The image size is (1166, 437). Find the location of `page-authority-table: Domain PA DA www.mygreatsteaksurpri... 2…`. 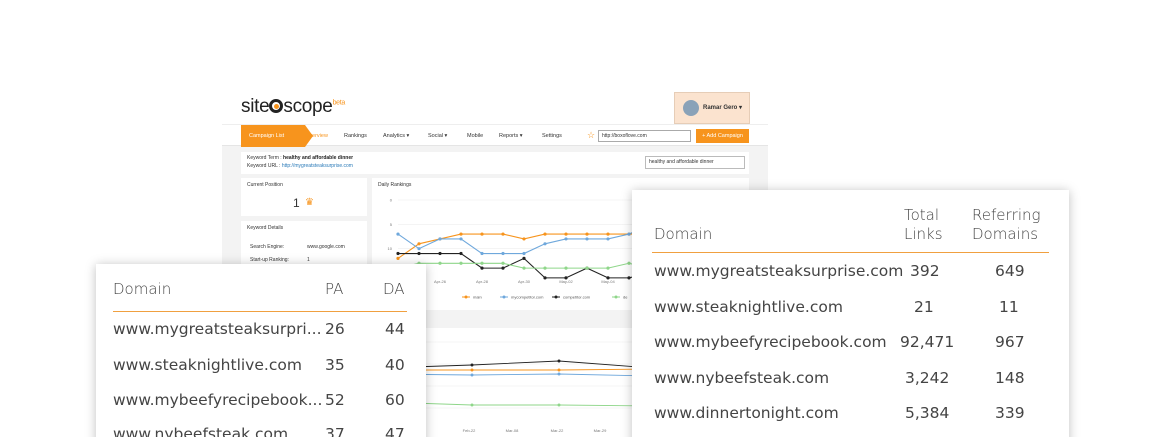

page-authority-table: Domain PA DA www.mygreatsteaksurpri... 2… is located at coordinates (261, 350).